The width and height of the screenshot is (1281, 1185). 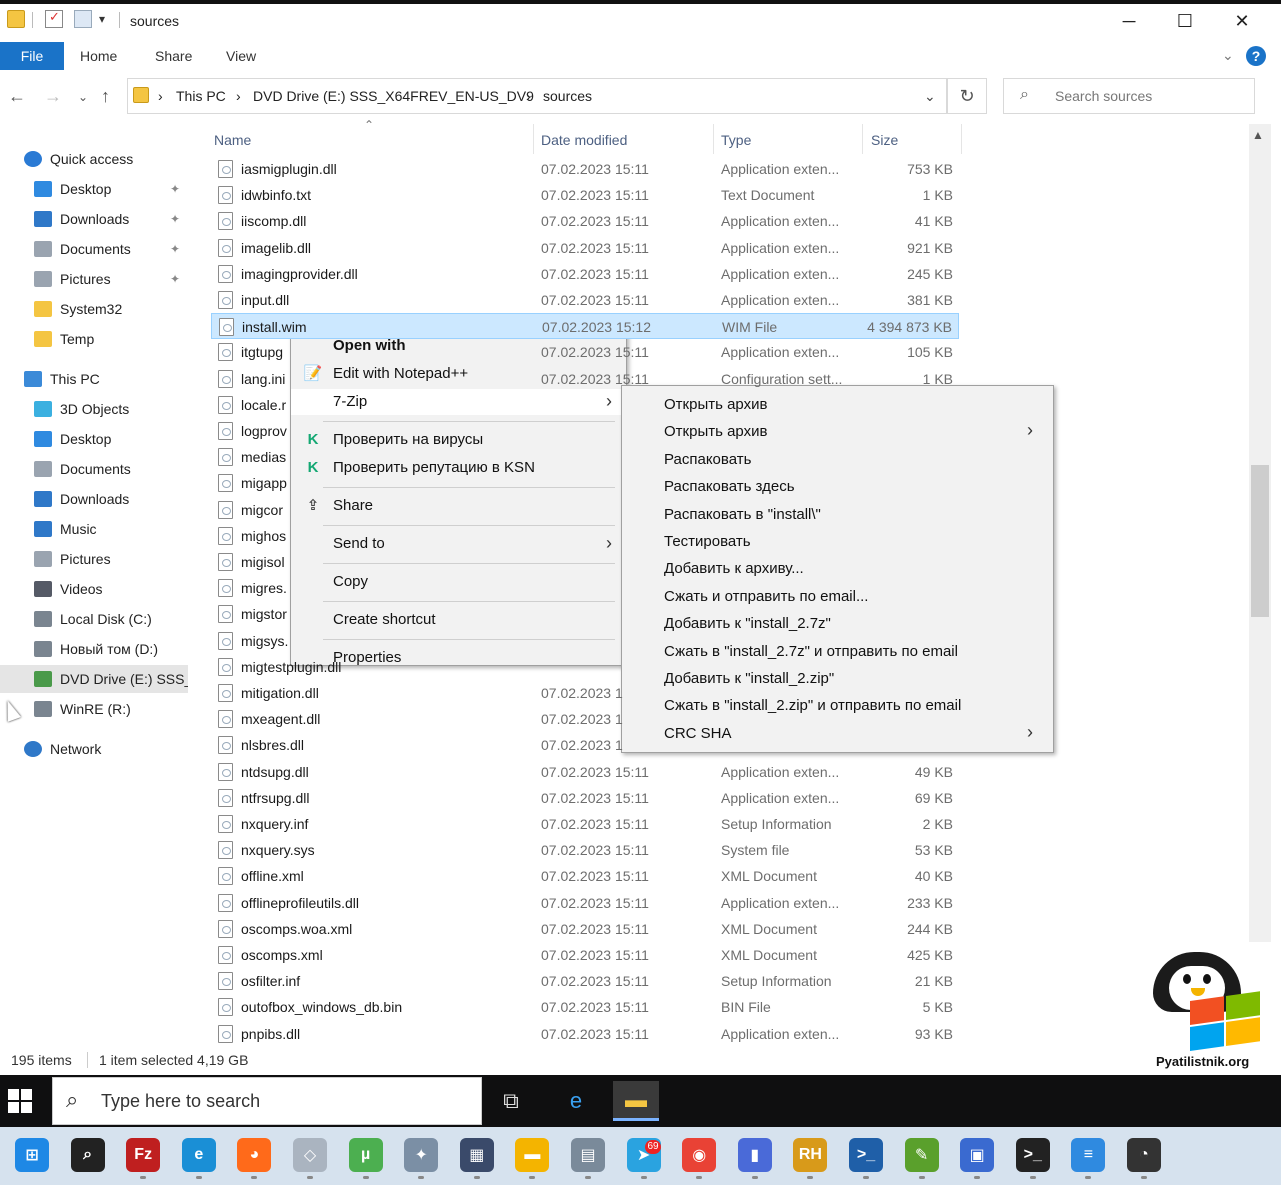 I want to click on file-row: medias, so click(x=585, y=457).